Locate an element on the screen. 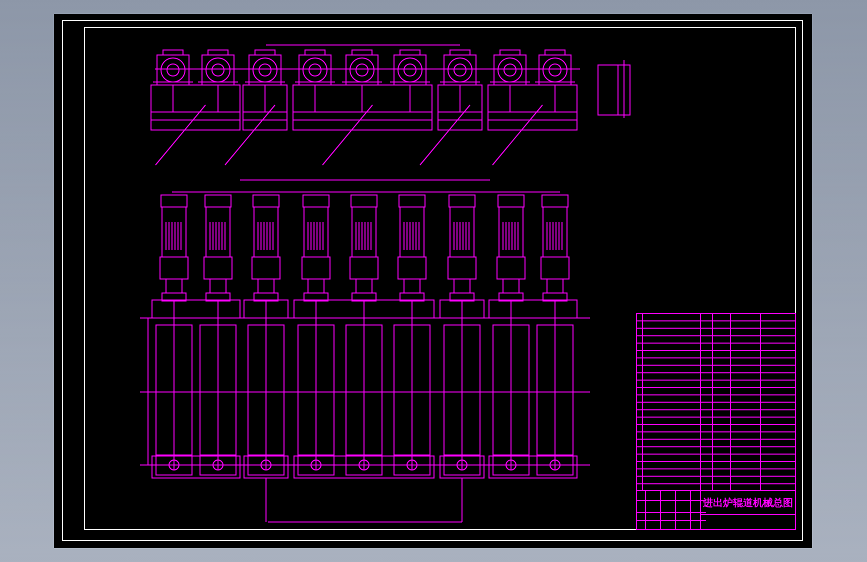 The image size is (867, 562). drawing-title: 进出炉辊道机械总图 is located at coordinates (748, 503).